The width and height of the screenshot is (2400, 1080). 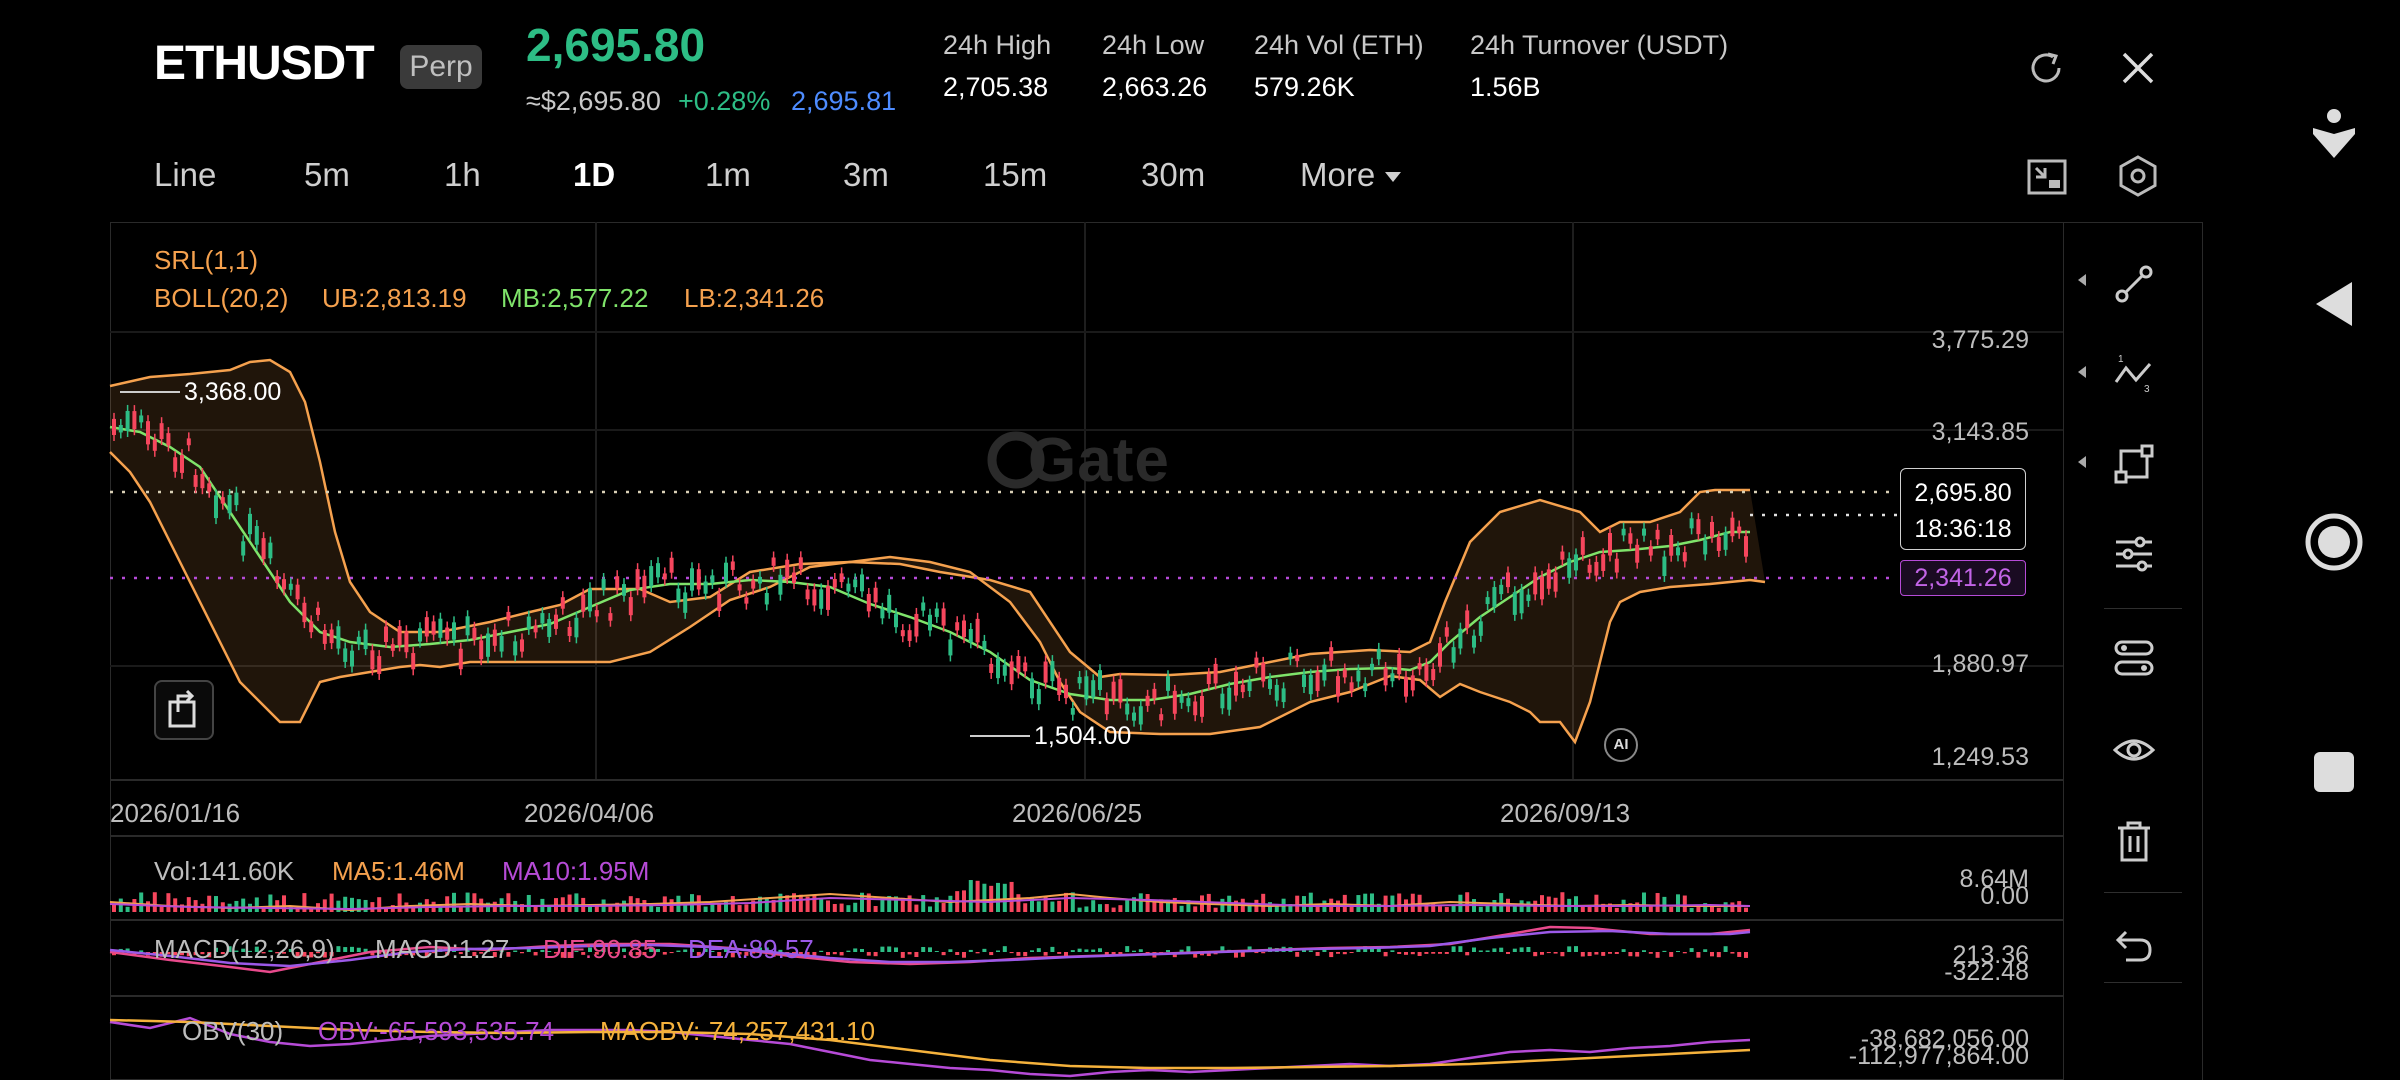 I want to click on back-nav-icon, so click(x=2334, y=304).